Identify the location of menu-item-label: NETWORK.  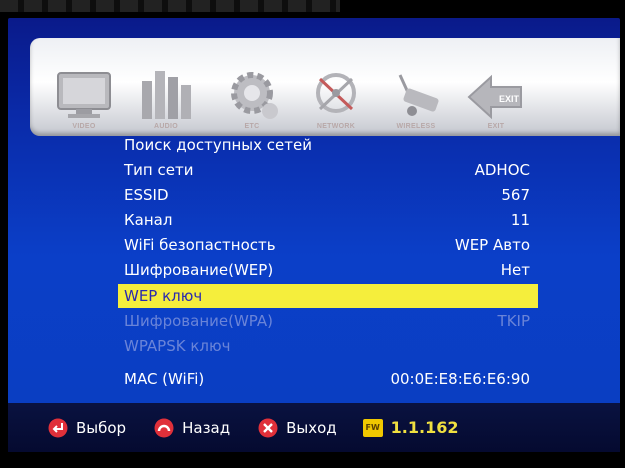
(336, 126).